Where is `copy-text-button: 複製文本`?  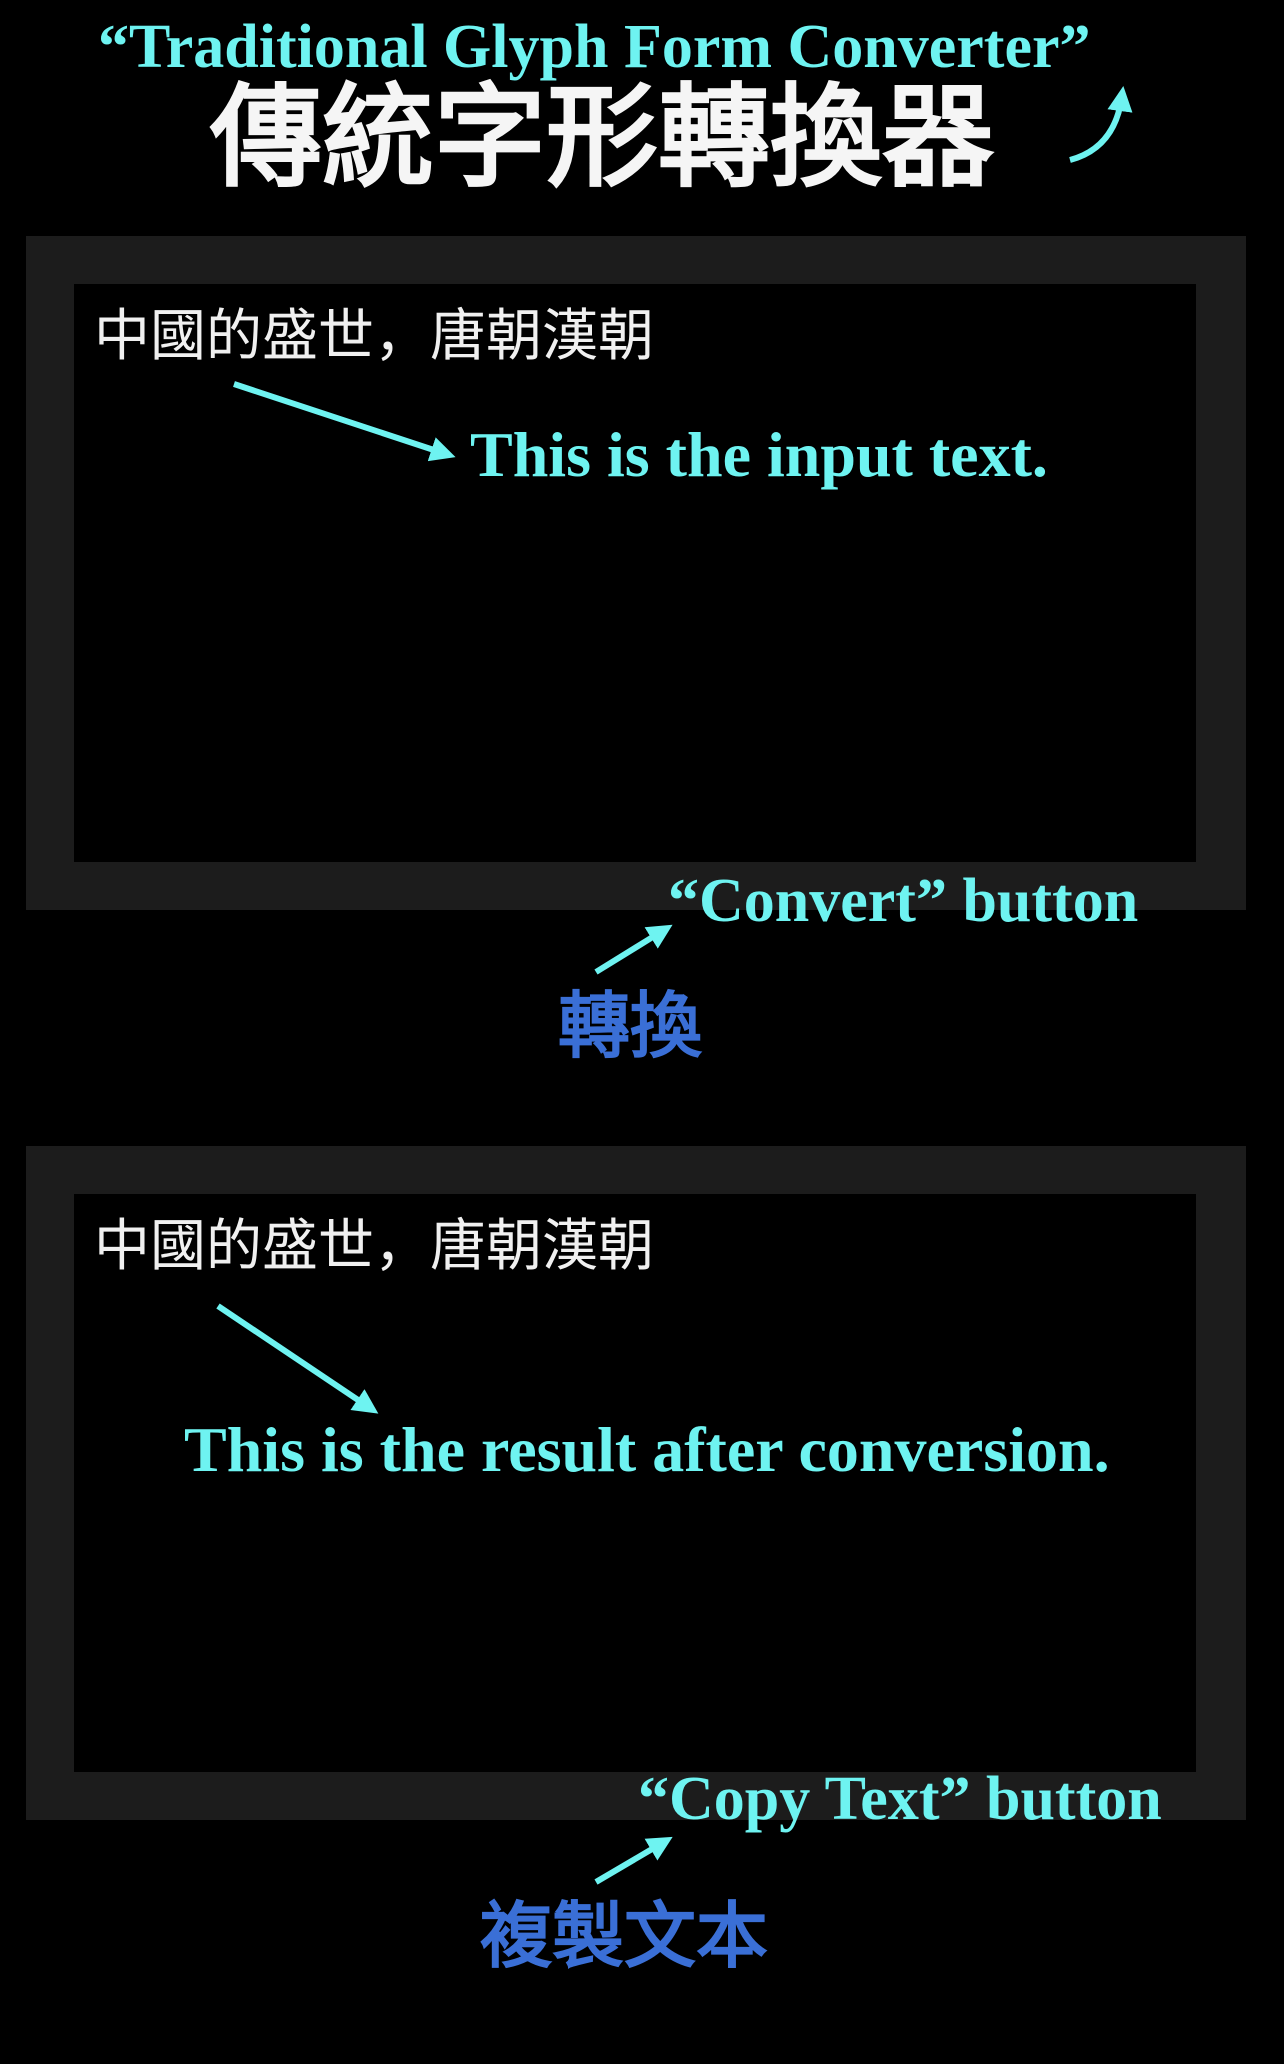
copy-text-button: 複製文本 is located at coordinates (624, 1936).